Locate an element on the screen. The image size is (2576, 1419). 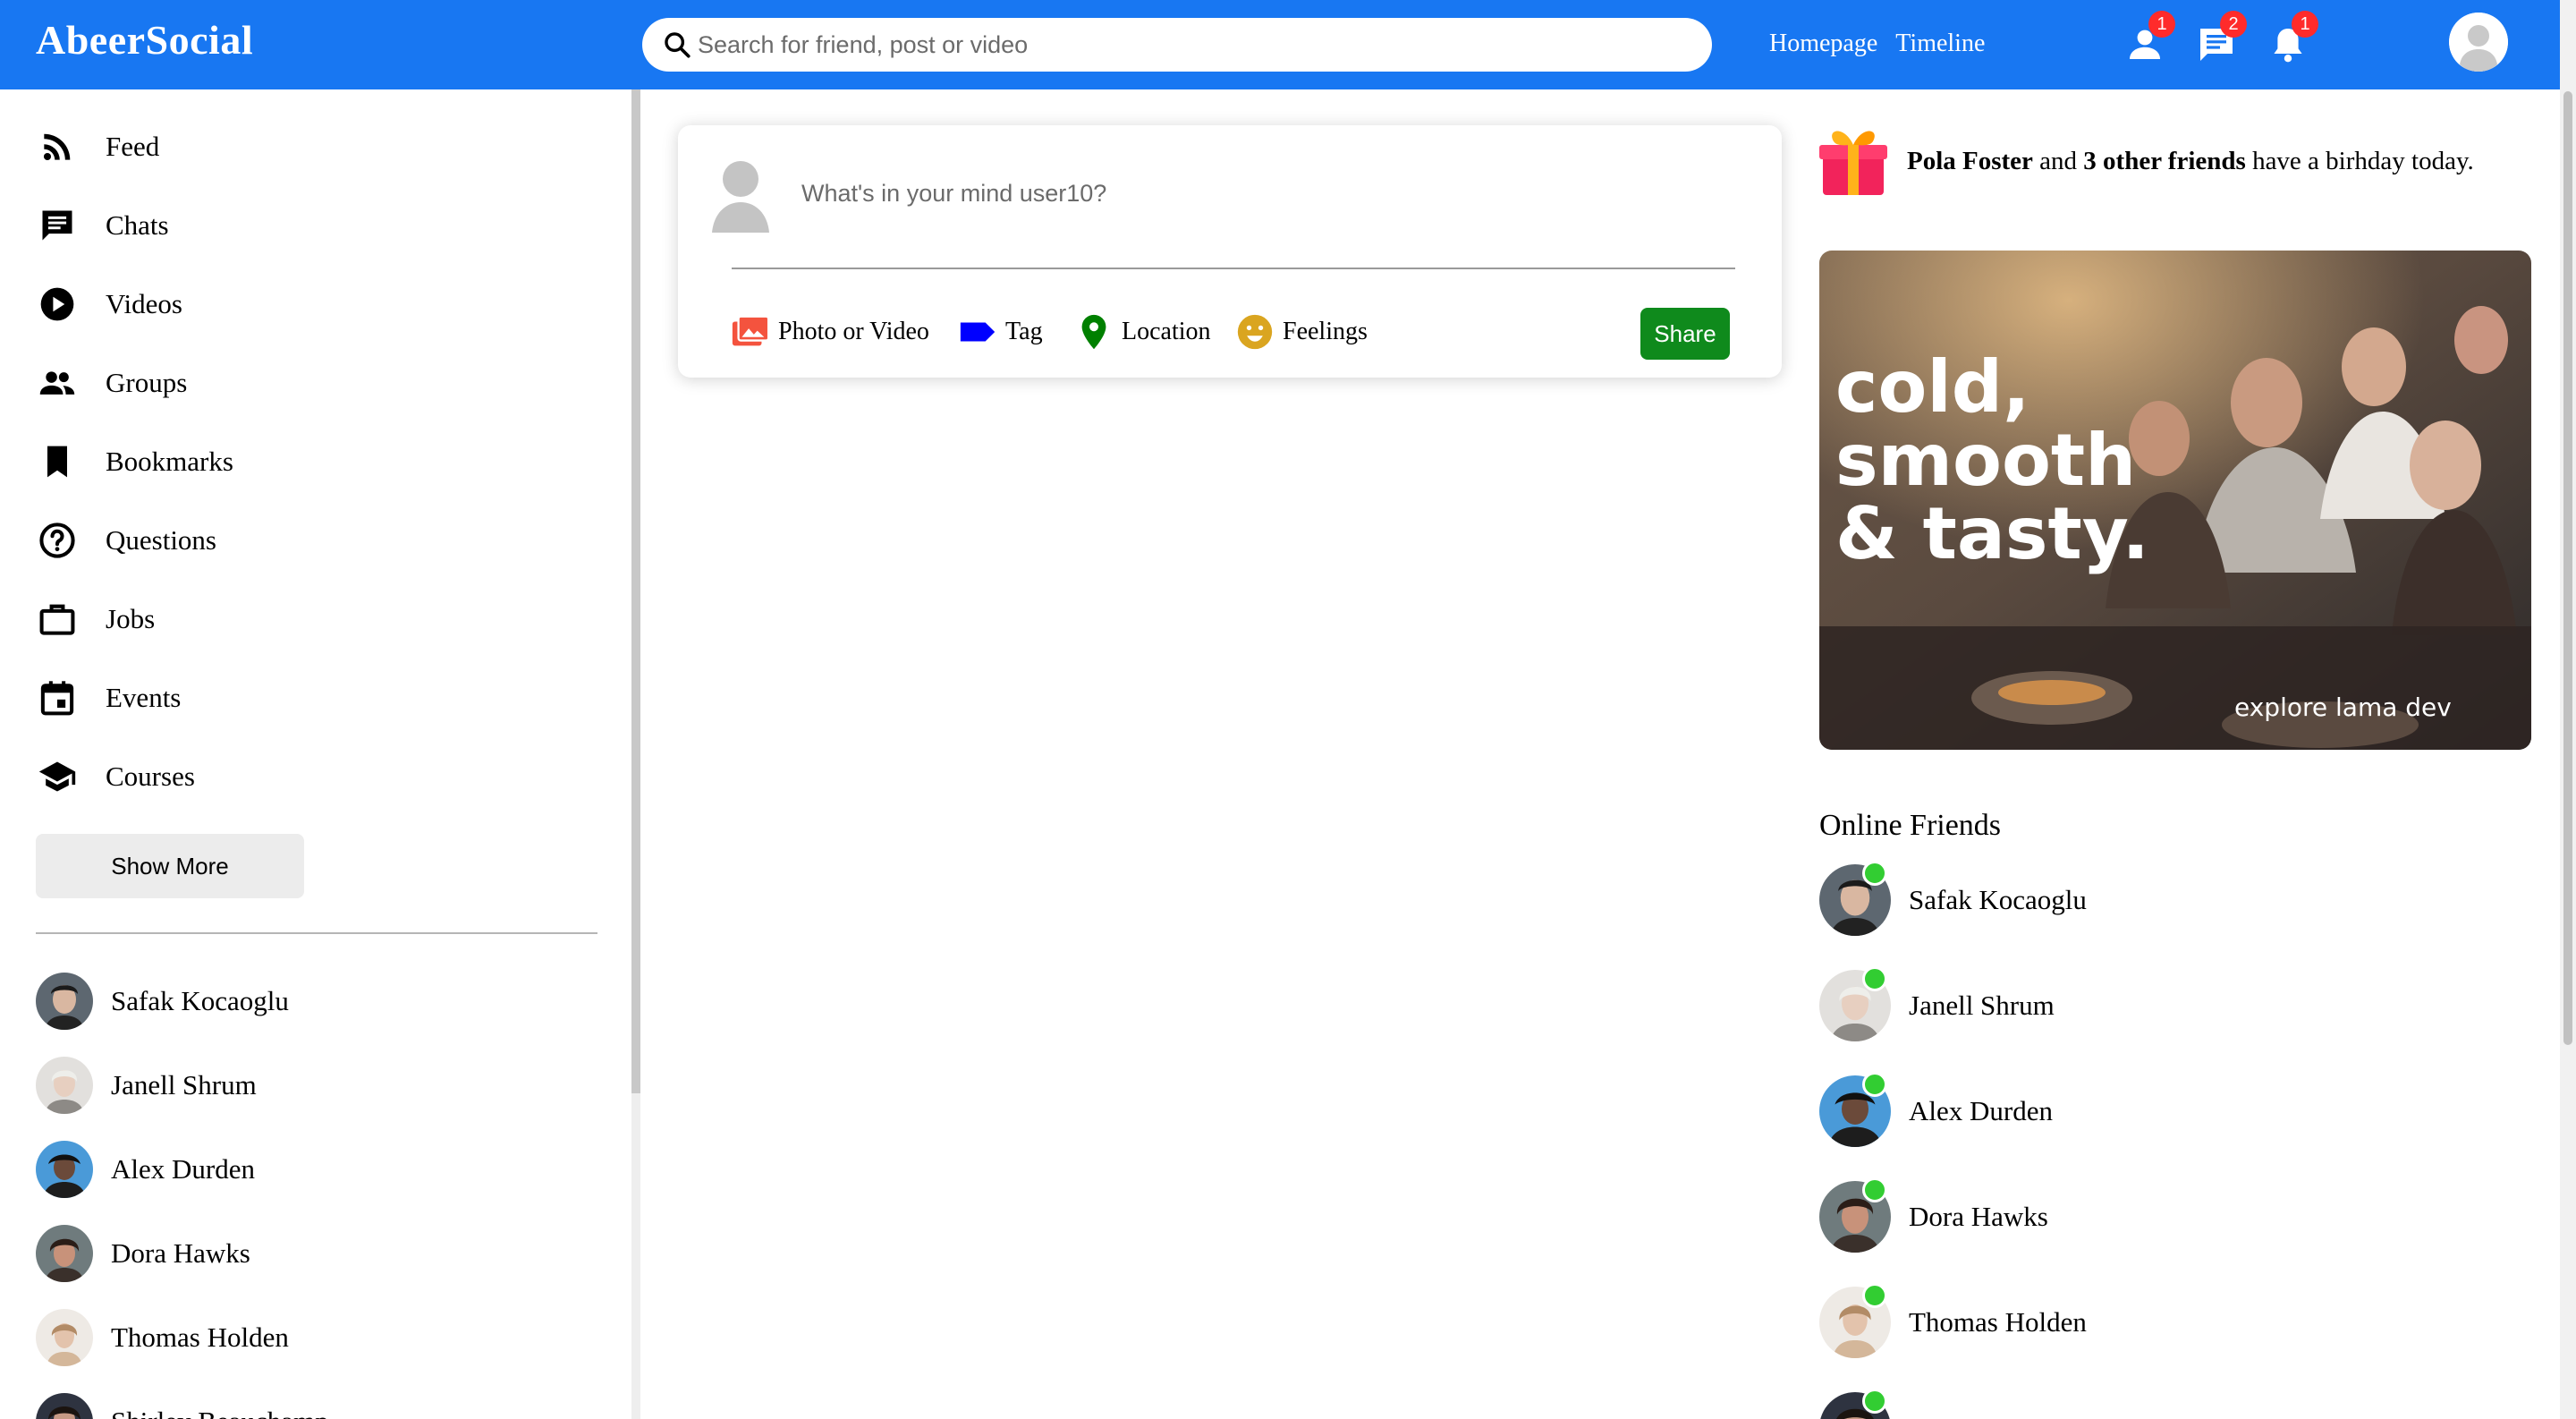
friend-item: Alex Durden is located at coordinates (145, 1169).